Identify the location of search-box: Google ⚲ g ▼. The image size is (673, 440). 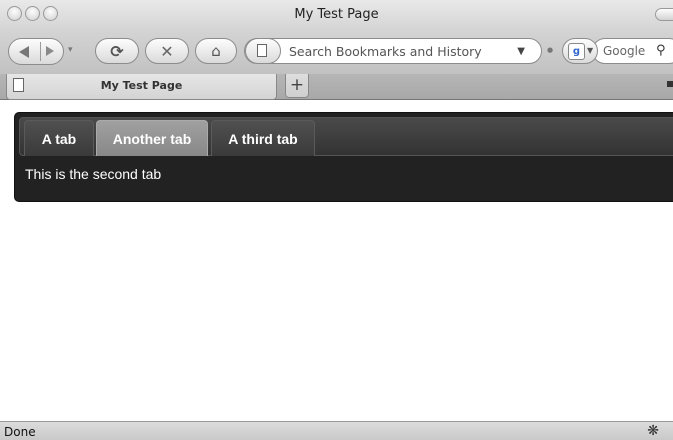
(617, 51).